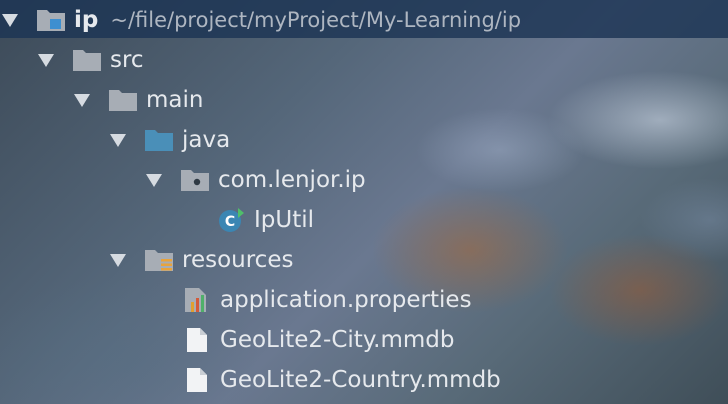 The height and width of the screenshot is (404, 728). Describe the element at coordinates (238, 260) in the screenshot. I see `resources-folder-label: resources` at that location.